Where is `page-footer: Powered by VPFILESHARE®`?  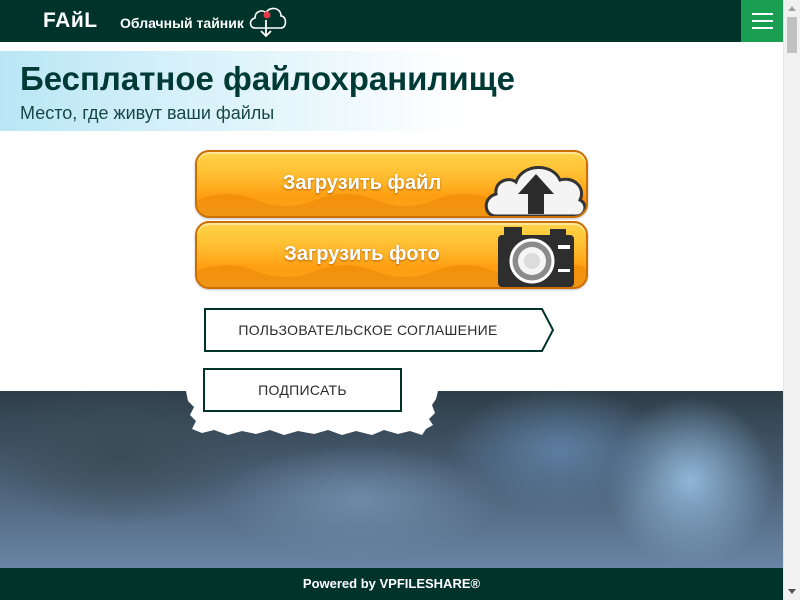 page-footer: Powered by VPFILESHARE® is located at coordinates (391, 584).